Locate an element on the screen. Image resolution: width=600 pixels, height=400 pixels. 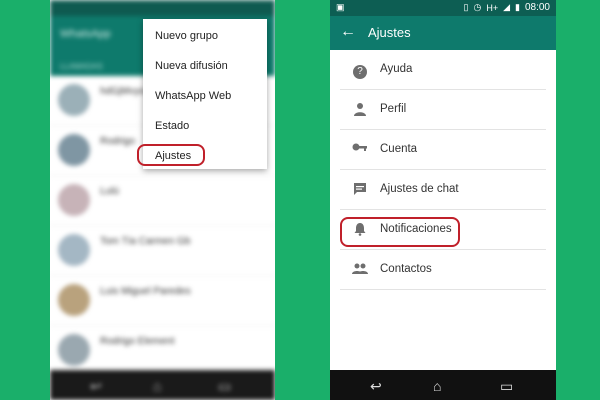
chat-name: Lulú is located at coordinates (109, 191).